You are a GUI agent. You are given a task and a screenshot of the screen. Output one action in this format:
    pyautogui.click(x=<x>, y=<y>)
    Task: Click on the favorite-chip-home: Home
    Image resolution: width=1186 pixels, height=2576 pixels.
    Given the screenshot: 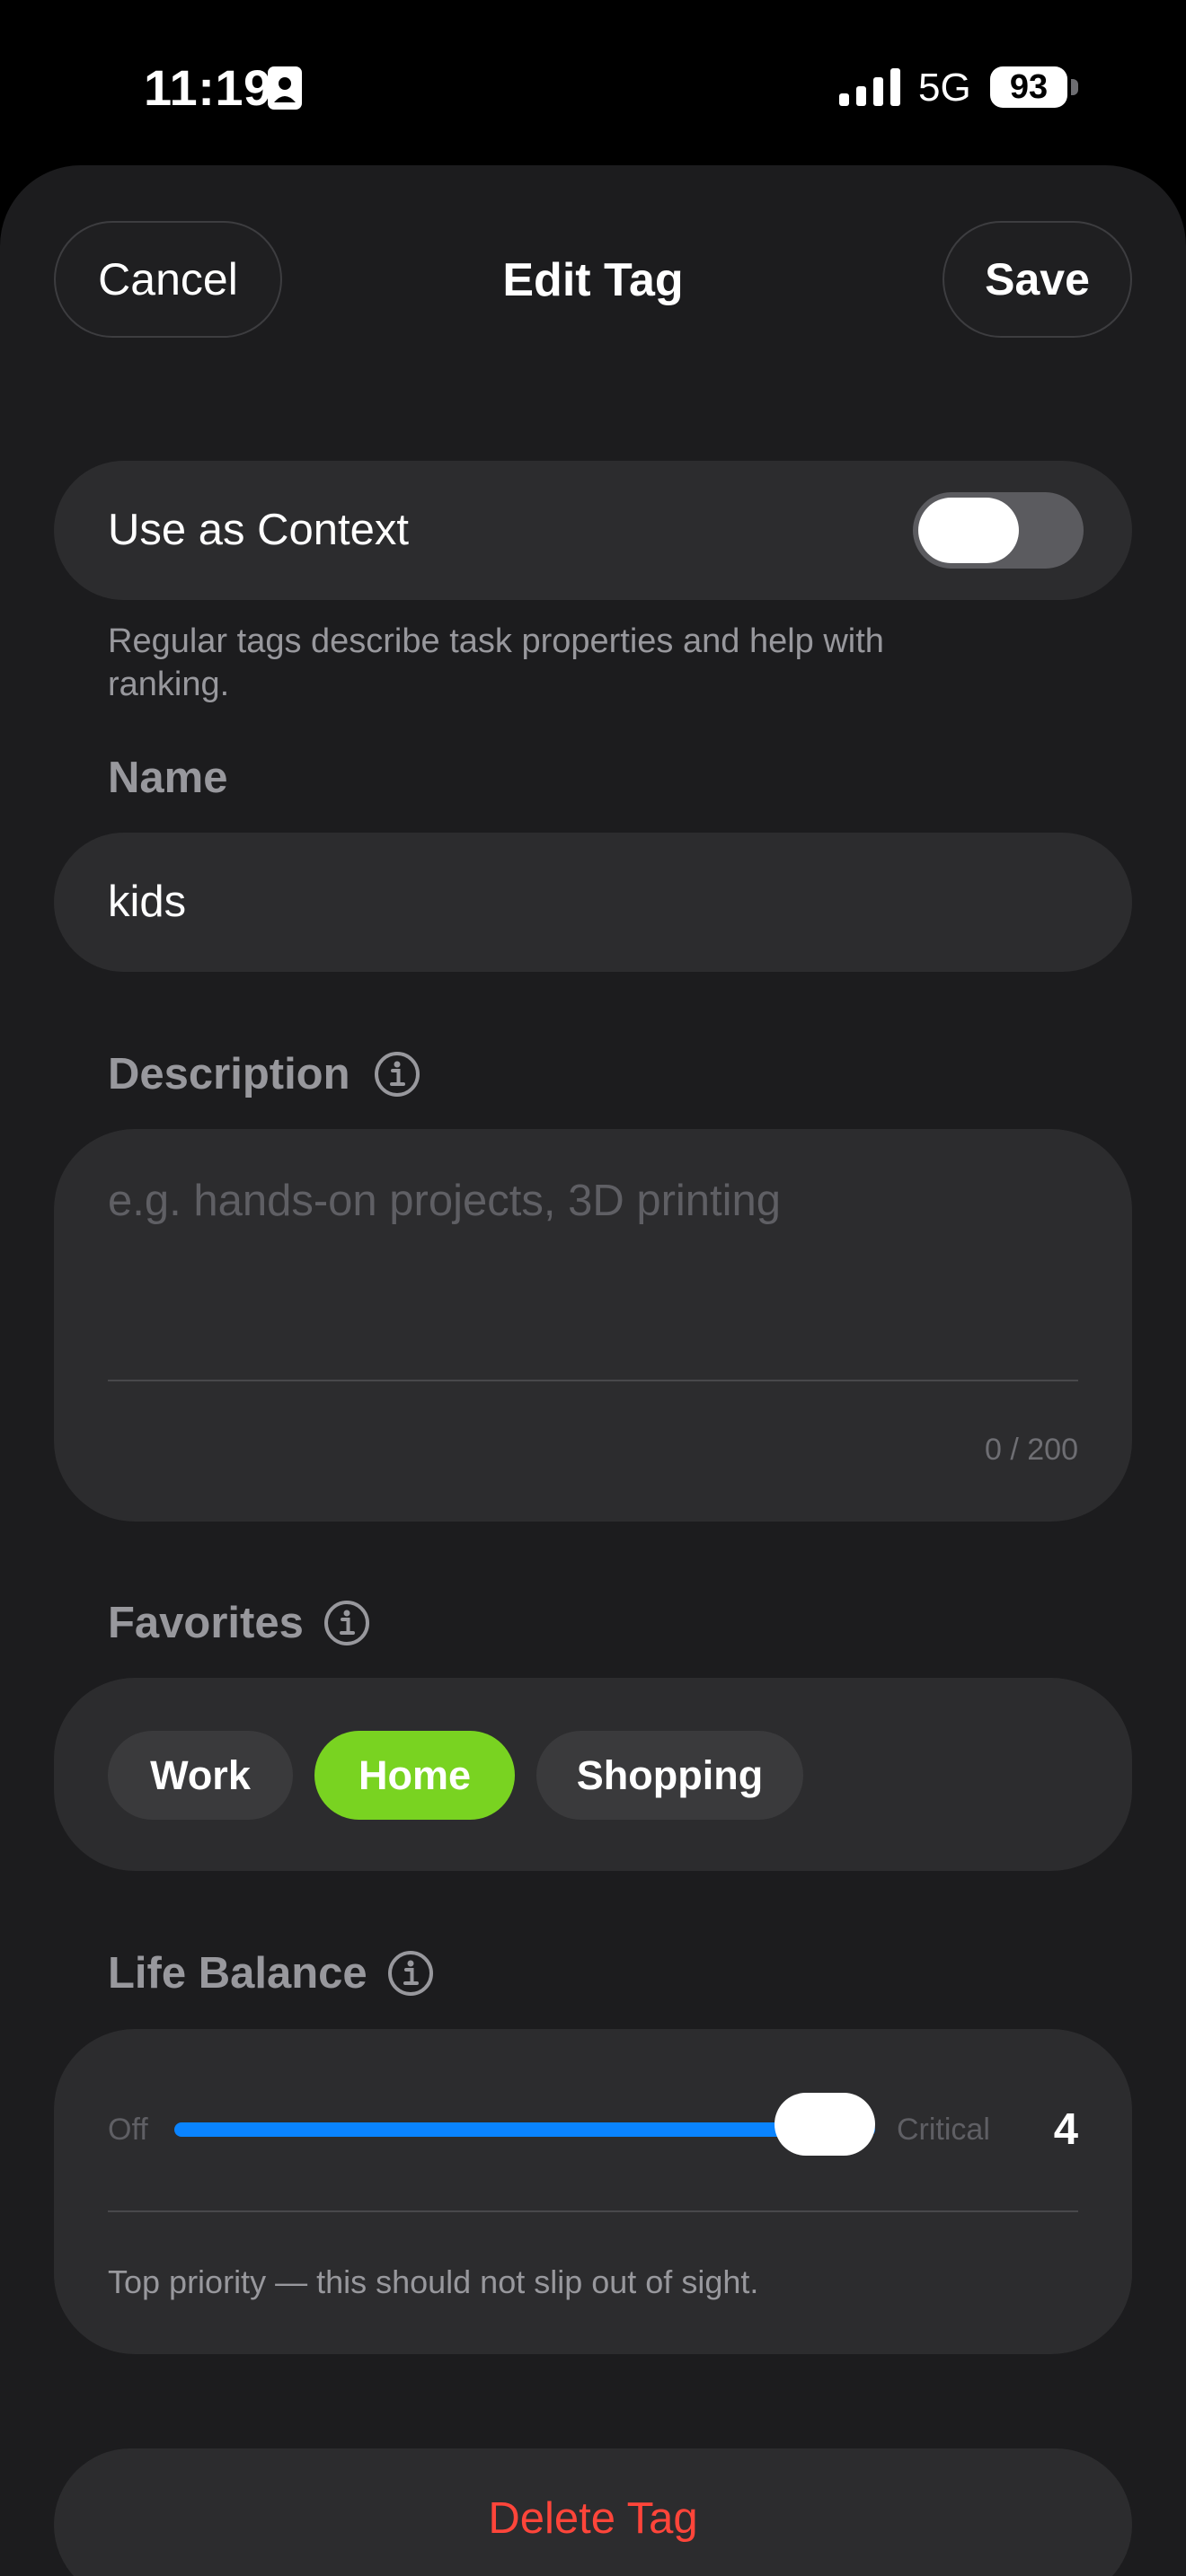 What is the action you would take?
    pyautogui.click(x=414, y=1775)
    